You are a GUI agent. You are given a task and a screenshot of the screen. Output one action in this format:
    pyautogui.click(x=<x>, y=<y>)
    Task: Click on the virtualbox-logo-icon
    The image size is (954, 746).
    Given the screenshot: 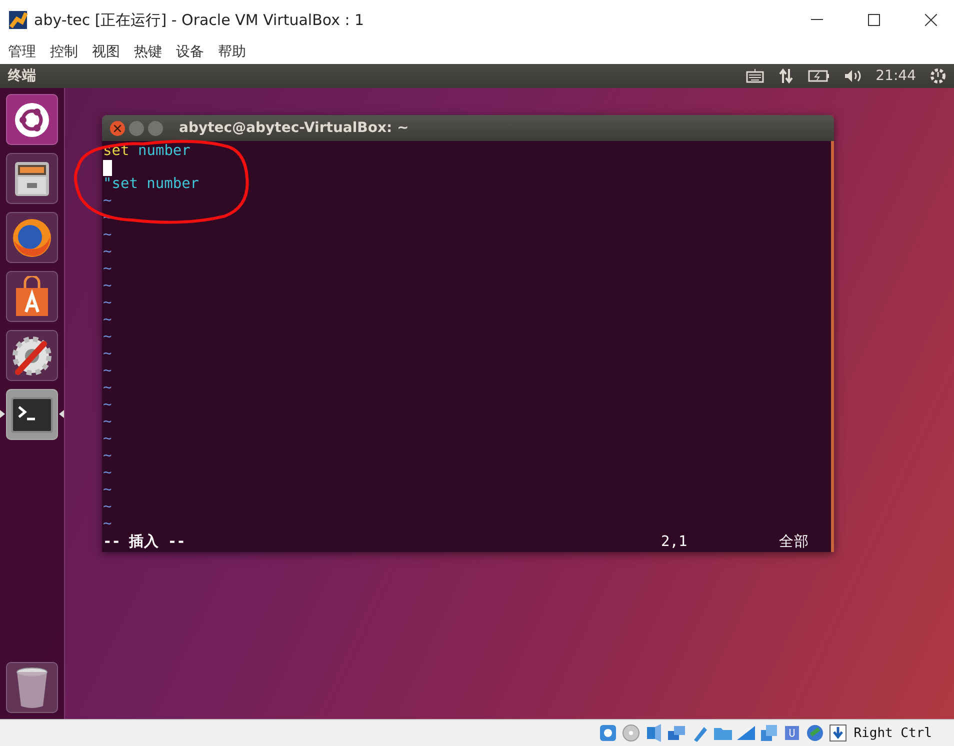 What is the action you would take?
    pyautogui.click(x=18, y=20)
    